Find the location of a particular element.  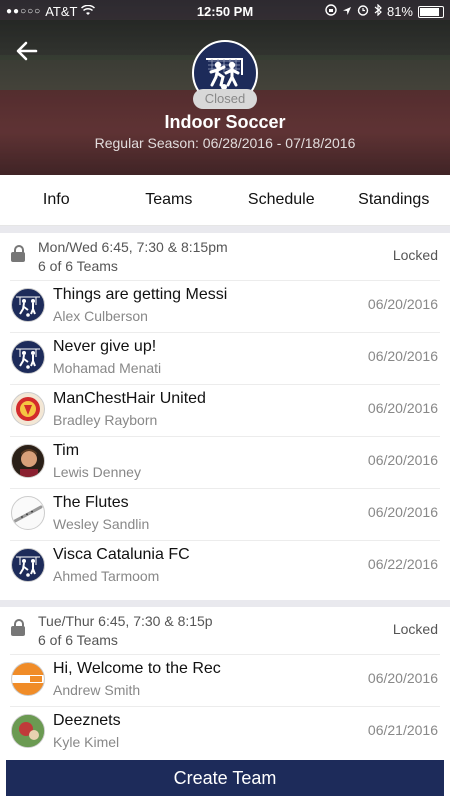

team-captain: Alex Culberson is located at coordinates (100, 316).